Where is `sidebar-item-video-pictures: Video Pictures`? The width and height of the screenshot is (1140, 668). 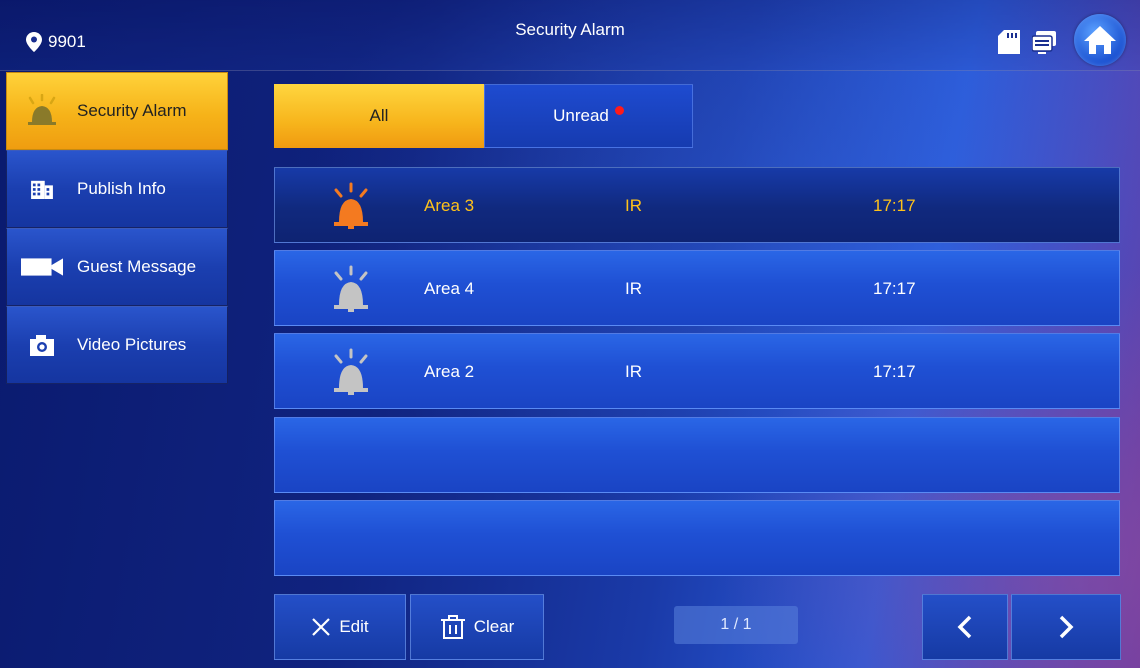 sidebar-item-video-pictures: Video Pictures is located at coordinates (117, 345).